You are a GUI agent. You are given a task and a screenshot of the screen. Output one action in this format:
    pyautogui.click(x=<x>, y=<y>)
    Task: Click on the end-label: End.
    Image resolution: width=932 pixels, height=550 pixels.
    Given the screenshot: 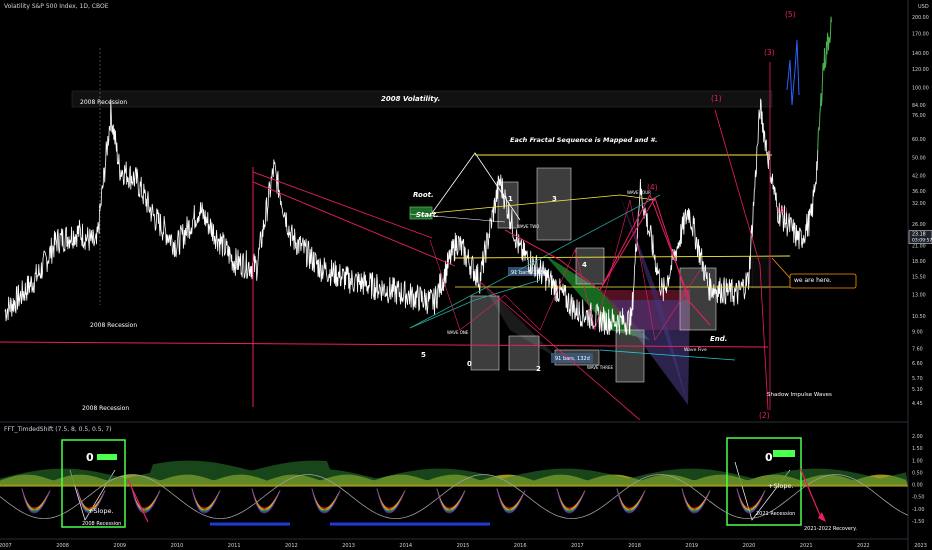 What is the action you would take?
    pyautogui.click(x=718, y=339)
    